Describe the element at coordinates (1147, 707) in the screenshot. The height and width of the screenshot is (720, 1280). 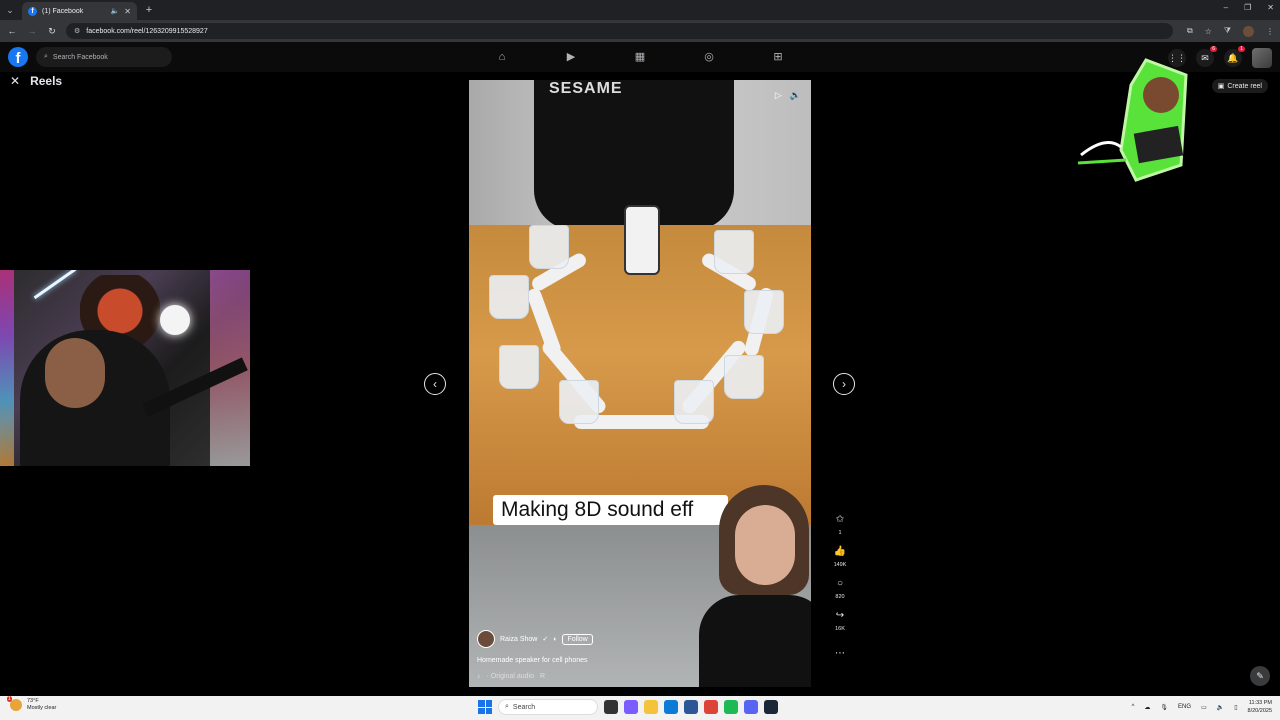
I see `onedrive-icon: ☁` at that location.